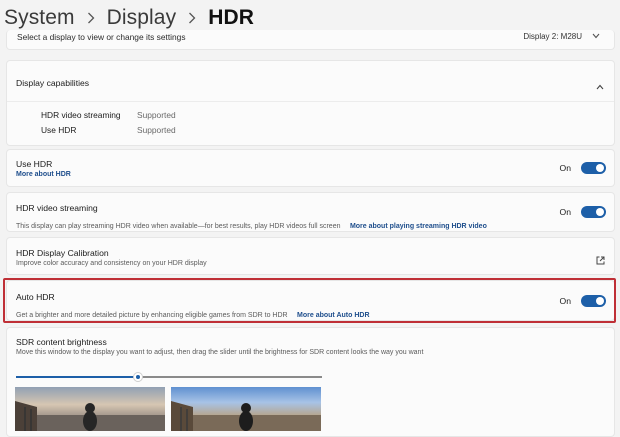  Describe the element at coordinates (39, 18) in the screenshot. I see `breadcrumb-system: System` at that location.